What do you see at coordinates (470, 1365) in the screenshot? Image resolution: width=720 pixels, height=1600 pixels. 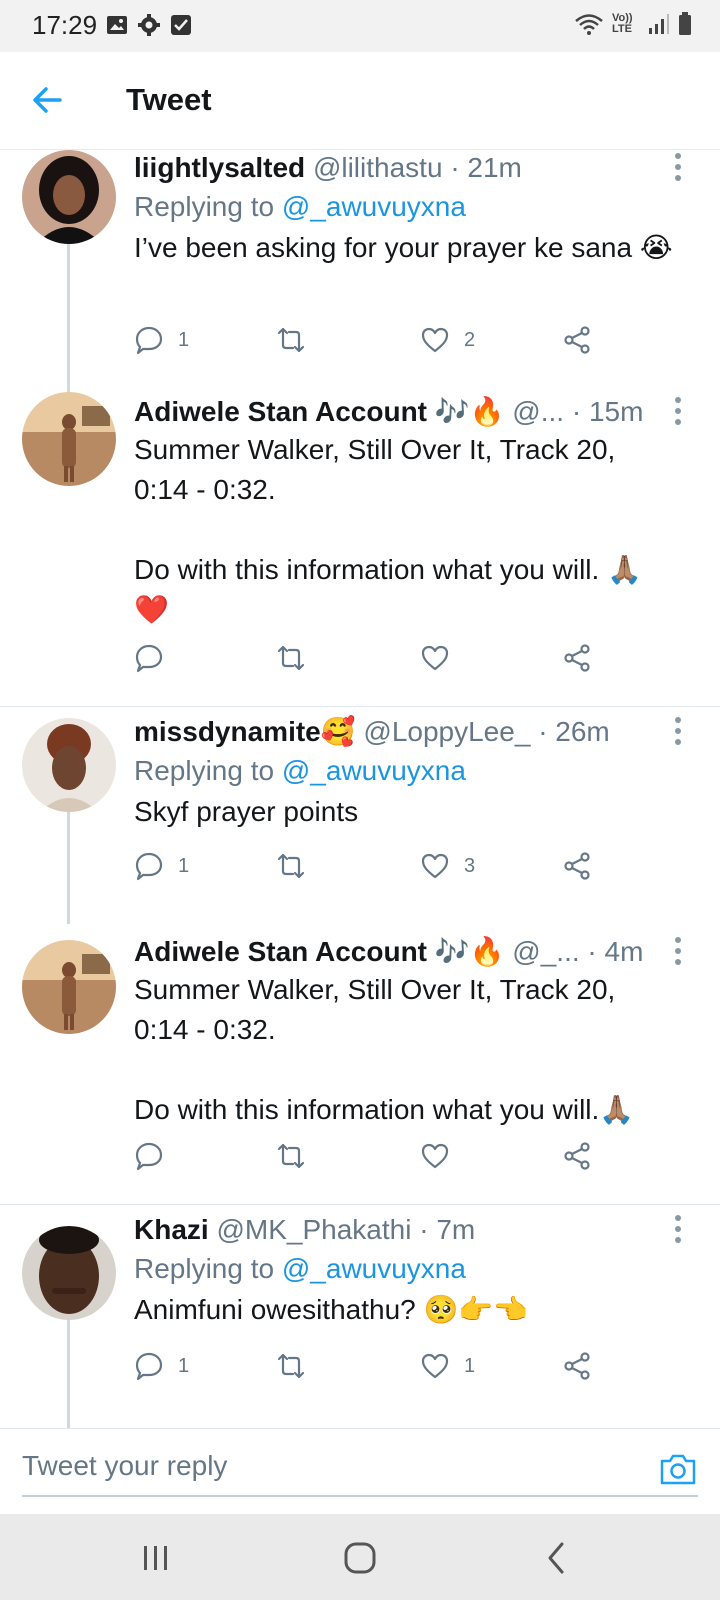 I see `like-count: 1` at bounding box center [470, 1365].